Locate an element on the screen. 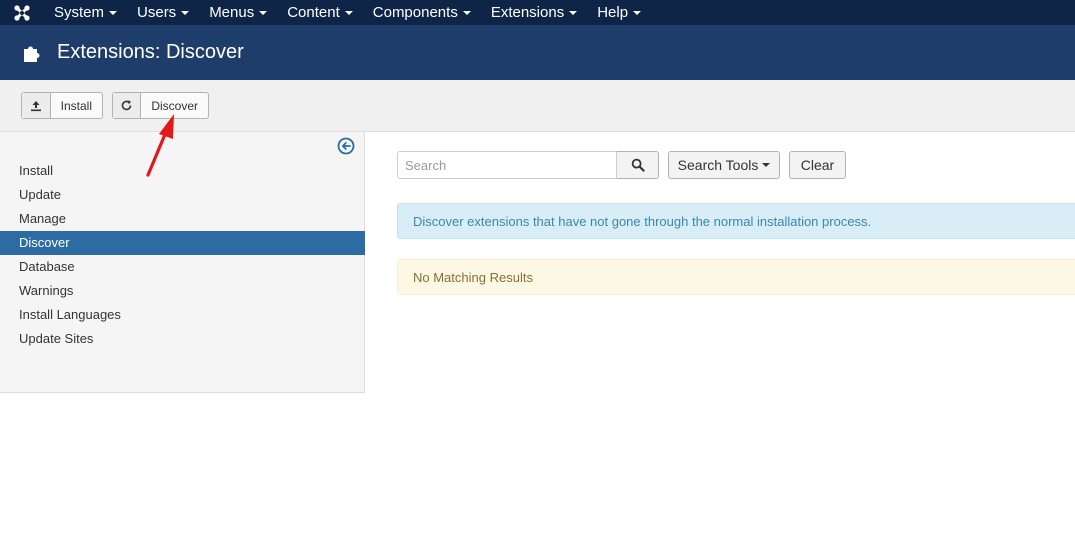  search-tools-button: Search Tools is located at coordinates (724, 165).